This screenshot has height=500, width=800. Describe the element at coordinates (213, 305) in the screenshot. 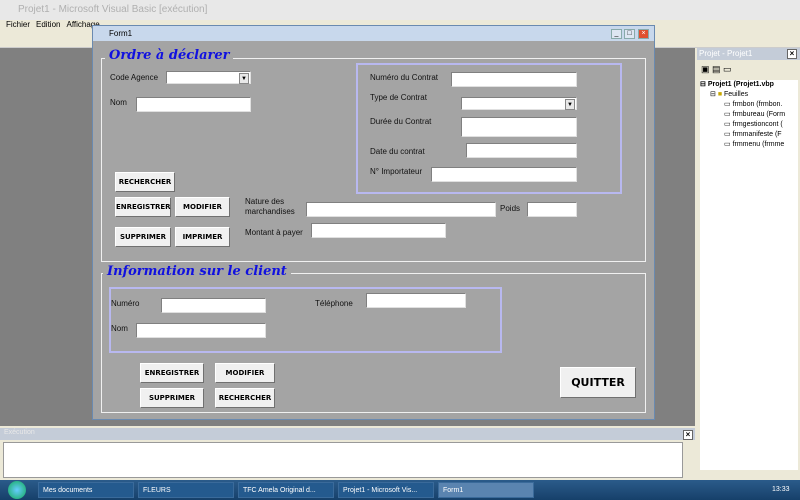

I see `client-numero-input` at that location.